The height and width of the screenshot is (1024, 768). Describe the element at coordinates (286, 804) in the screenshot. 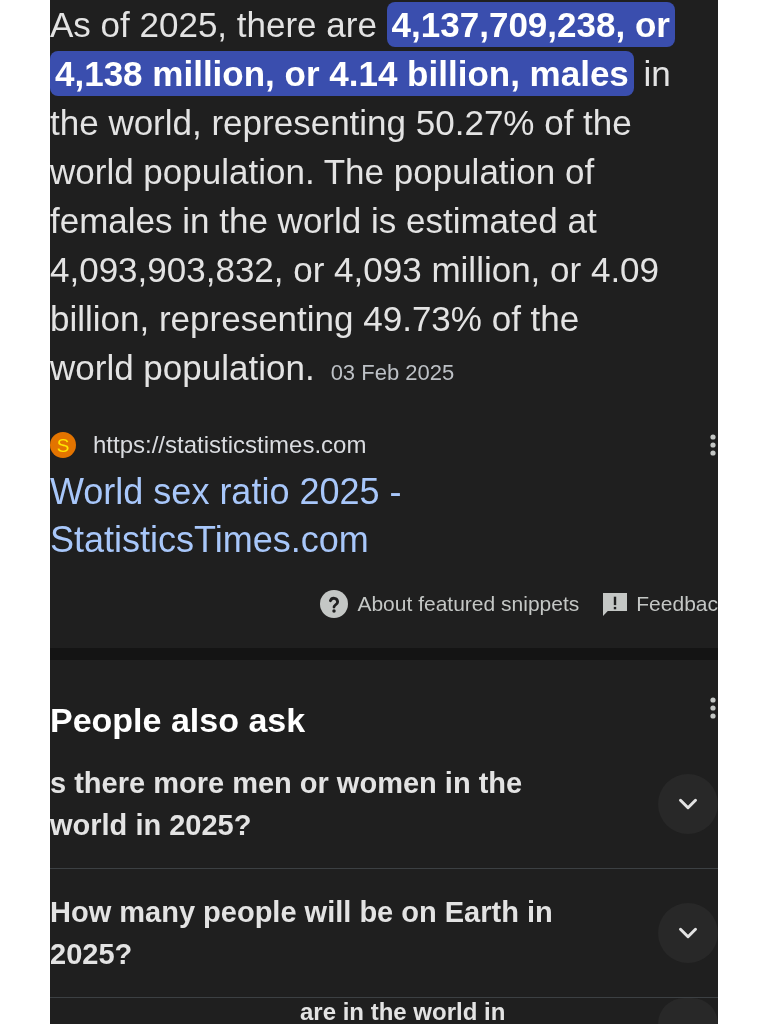

I see `question-text: s there more men or women in the world in 2025?` at that location.